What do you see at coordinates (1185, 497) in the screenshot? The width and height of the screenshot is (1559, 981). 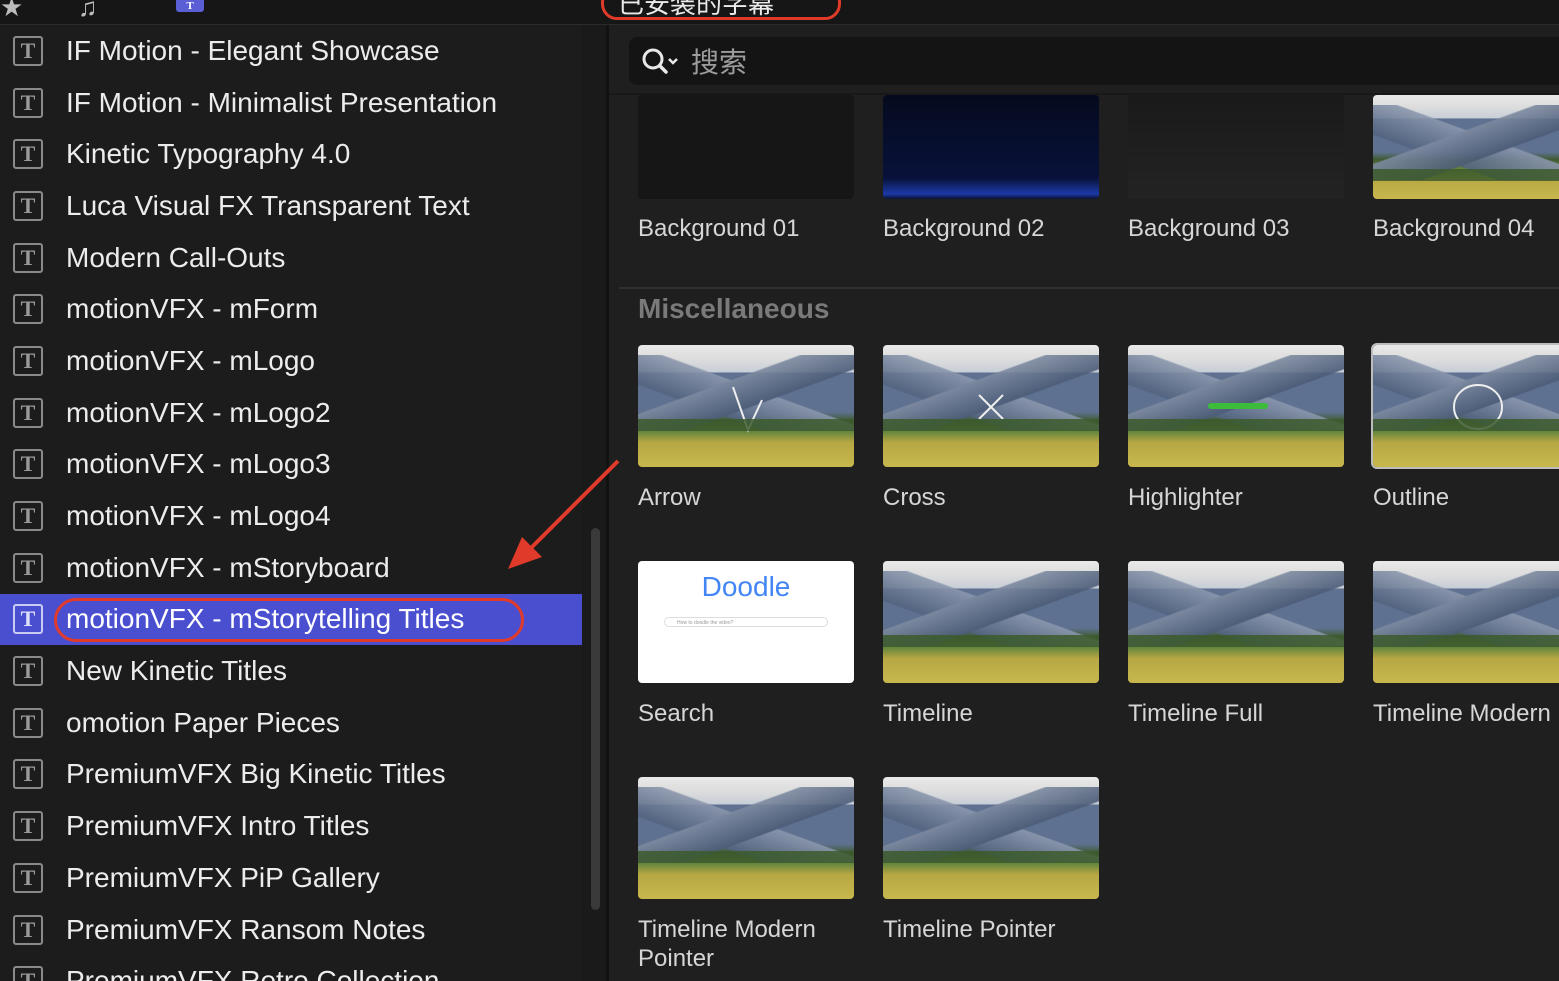 I see `tile-label: Highlighter` at bounding box center [1185, 497].